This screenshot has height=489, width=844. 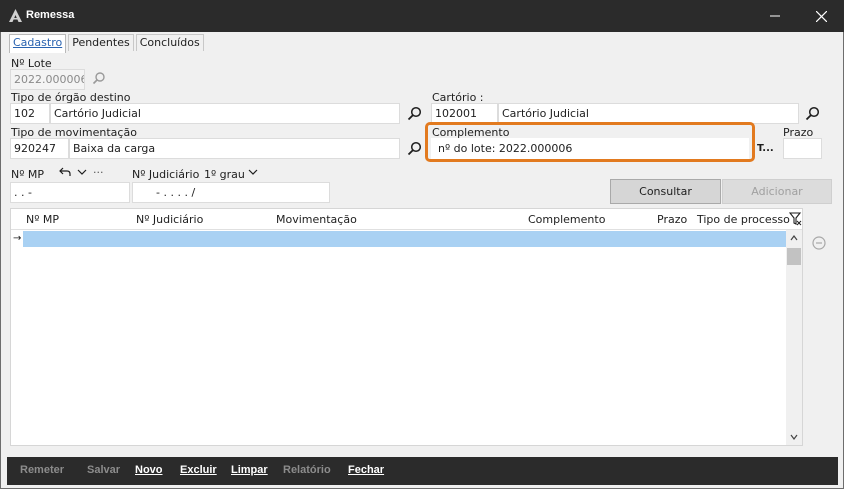 I want to click on col-movimentacao: Movimentação, so click(x=316, y=219).